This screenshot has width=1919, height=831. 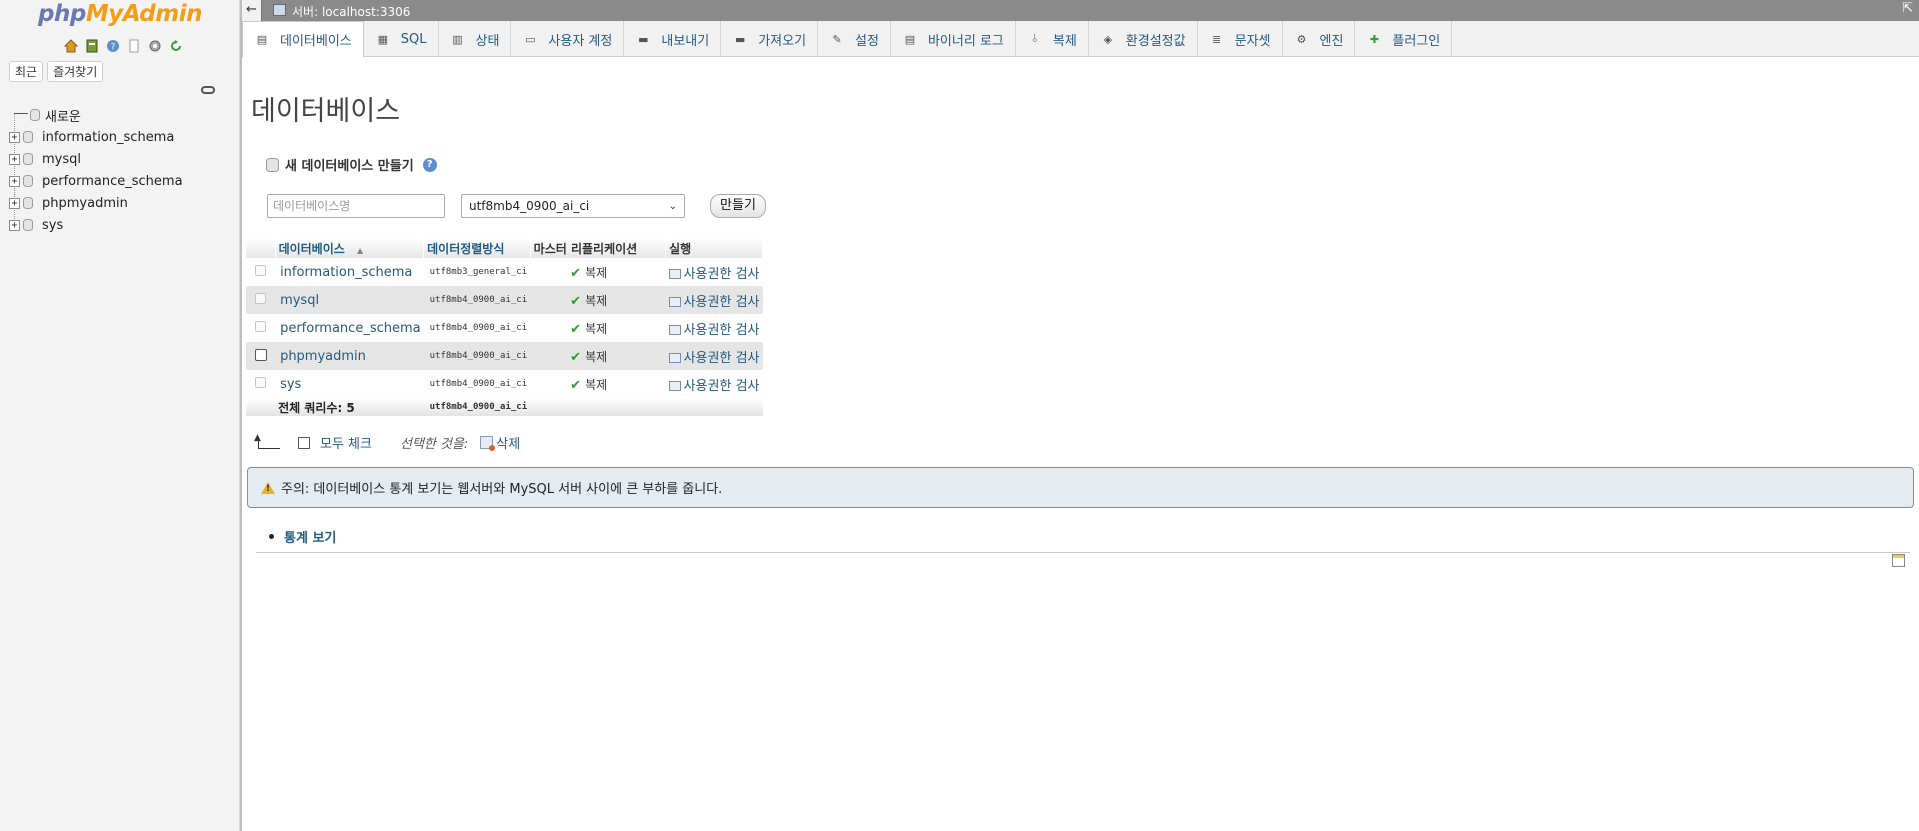 What do you see at coordinates (52, 225) in the screenshot?
I see `tree-item-label: sys` at bounding box center [52, 225].